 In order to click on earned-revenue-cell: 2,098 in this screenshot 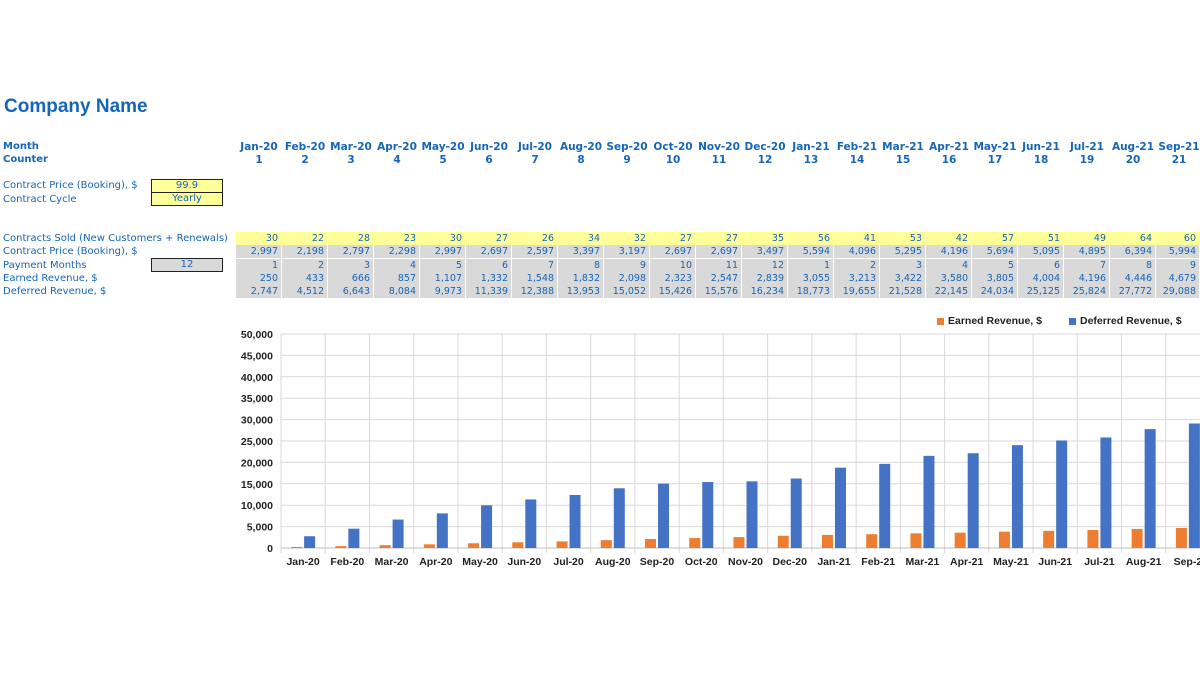, I will do `click(627, 278)`.